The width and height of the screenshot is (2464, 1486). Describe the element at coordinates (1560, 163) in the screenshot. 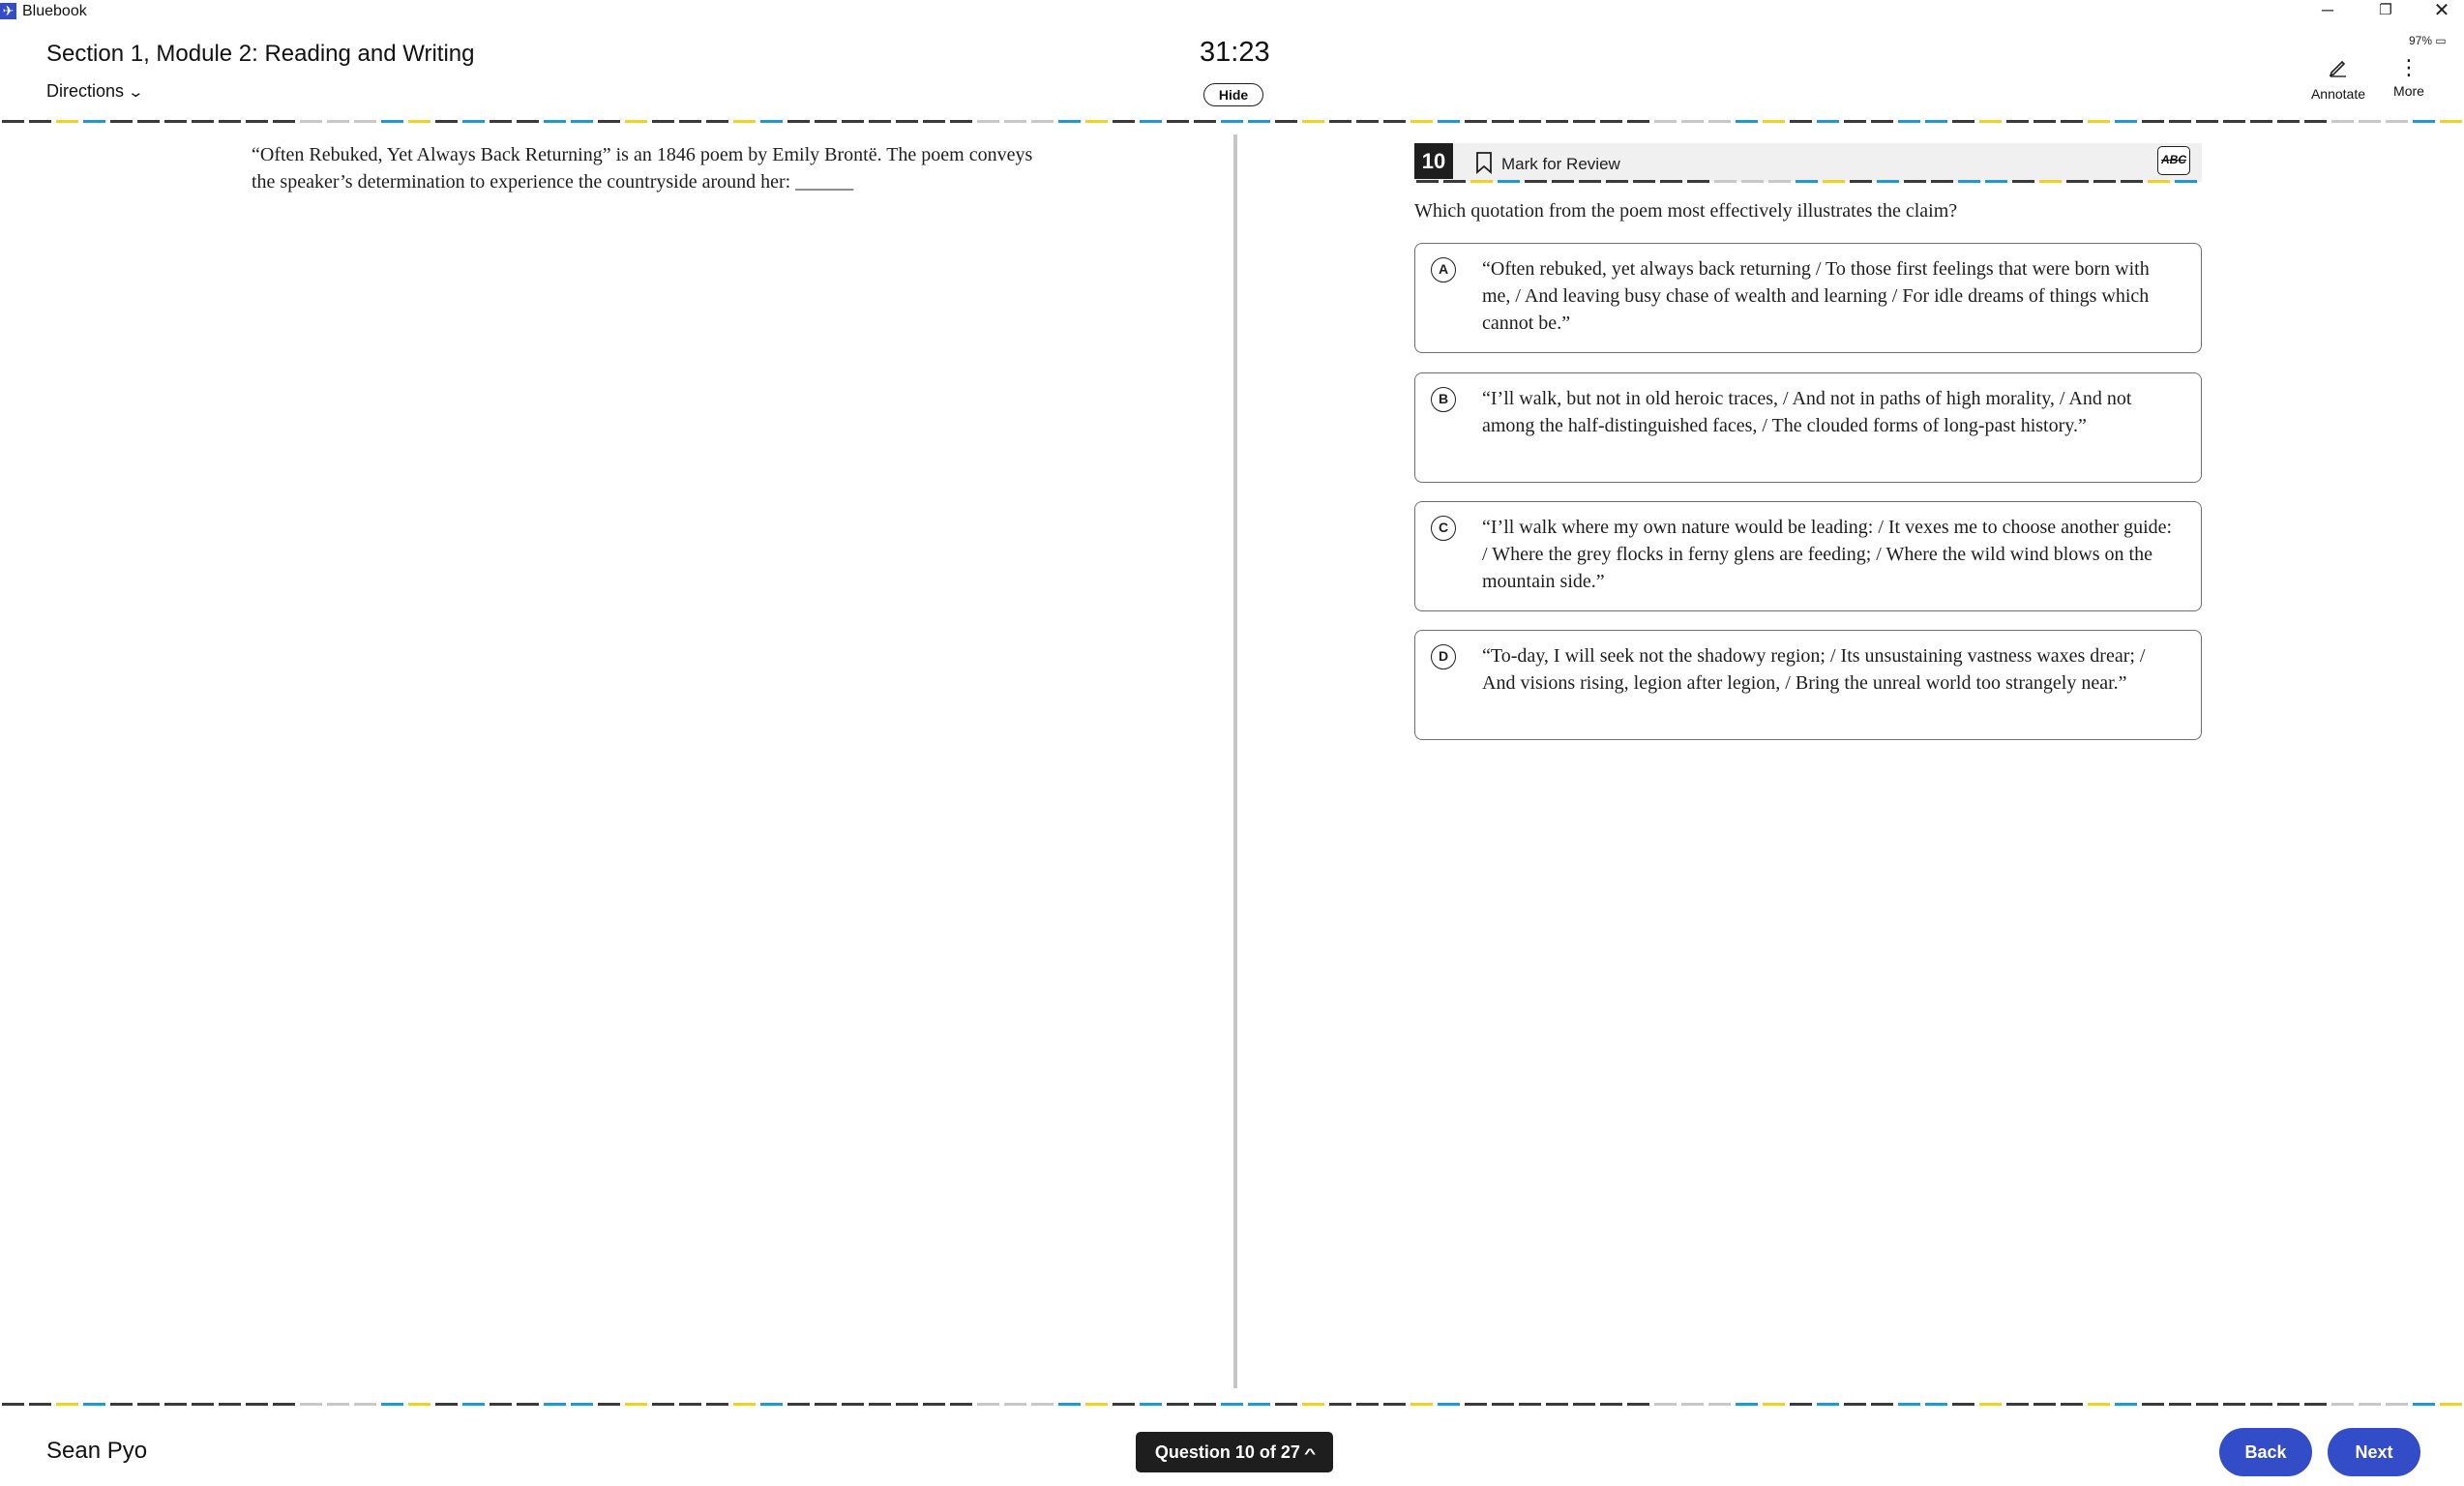

I see `mark-for-review-label: Mark for Review` at that location.